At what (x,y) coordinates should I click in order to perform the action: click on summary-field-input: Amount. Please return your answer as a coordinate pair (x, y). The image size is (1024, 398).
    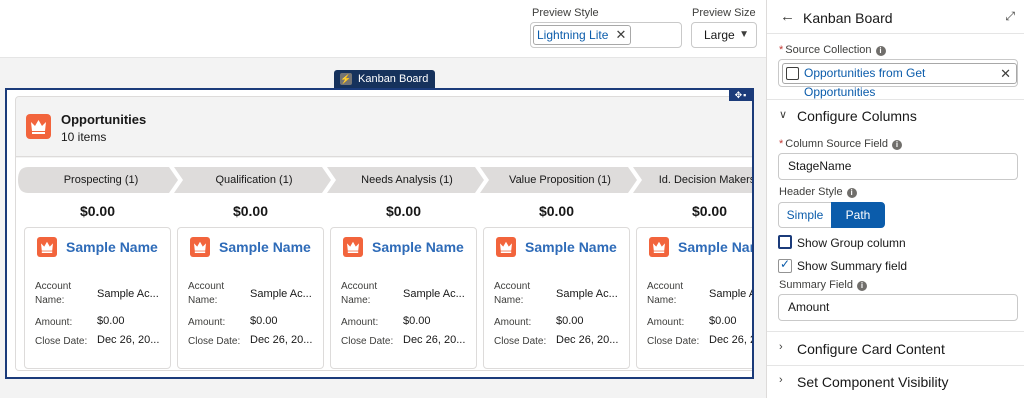
    Looking at the image, I should click on (898, 307).